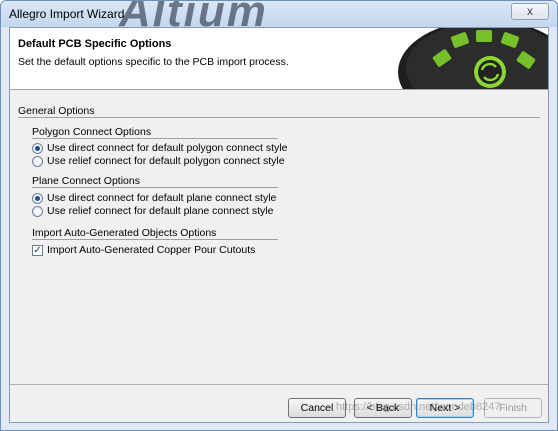 This screenshot has width=558, height=431. I want to click on general-options-label: General Options, so click(56, 111).